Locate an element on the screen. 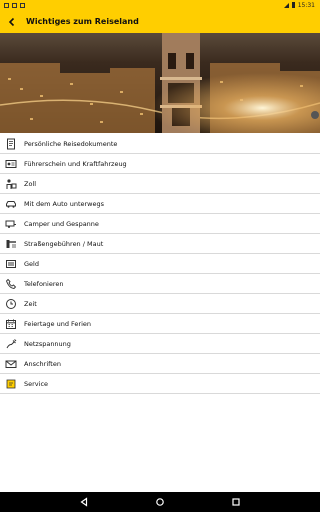 This screenshot has width=320, height=512. back-button is located at coordinates (12, 21).